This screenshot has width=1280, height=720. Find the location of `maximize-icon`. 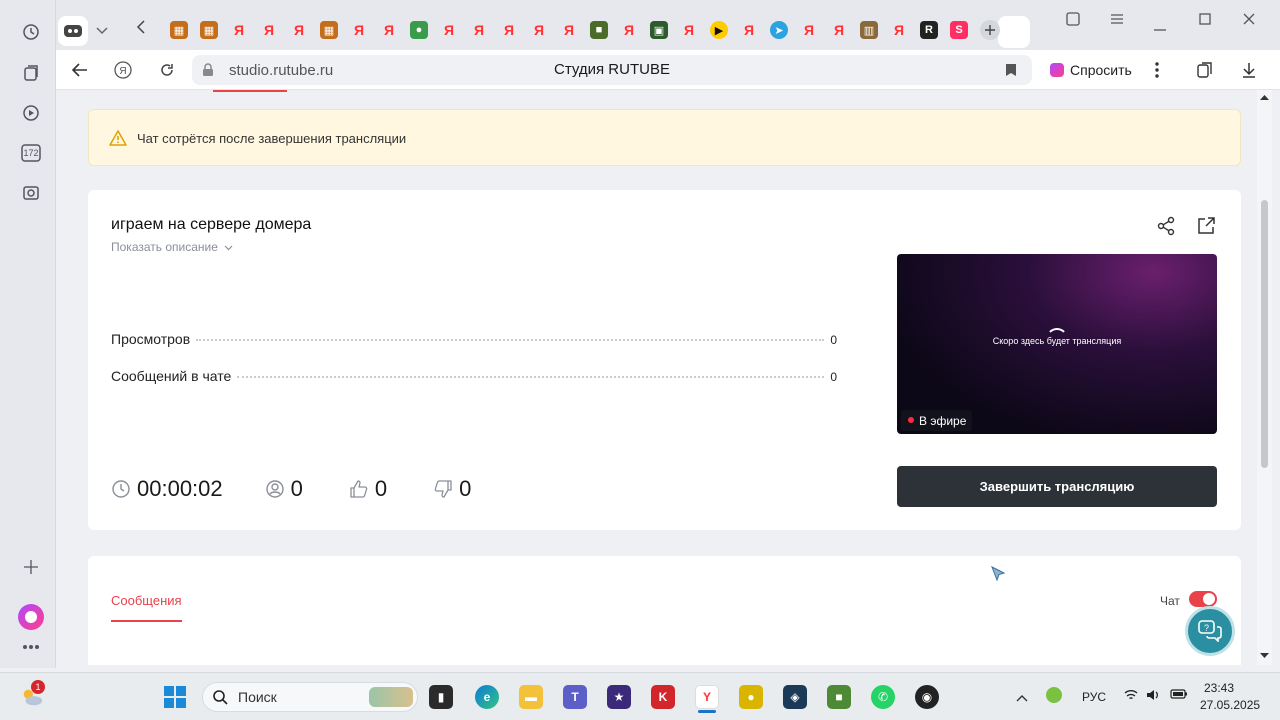

maximize-icon is located at coordinates (1205, 20).